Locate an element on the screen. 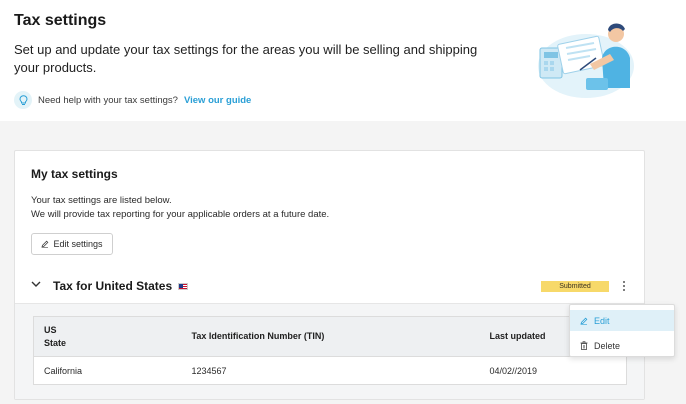 This screenshot has width=686, height=404. column-header-tin: Tax Identification Number (TIN) is located at coordinates (330, 336).